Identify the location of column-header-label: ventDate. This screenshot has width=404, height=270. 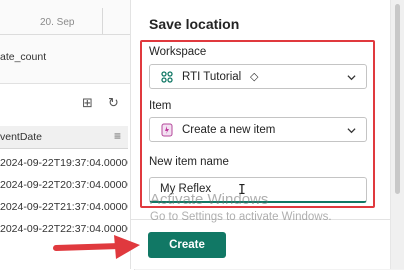
(21, 137).